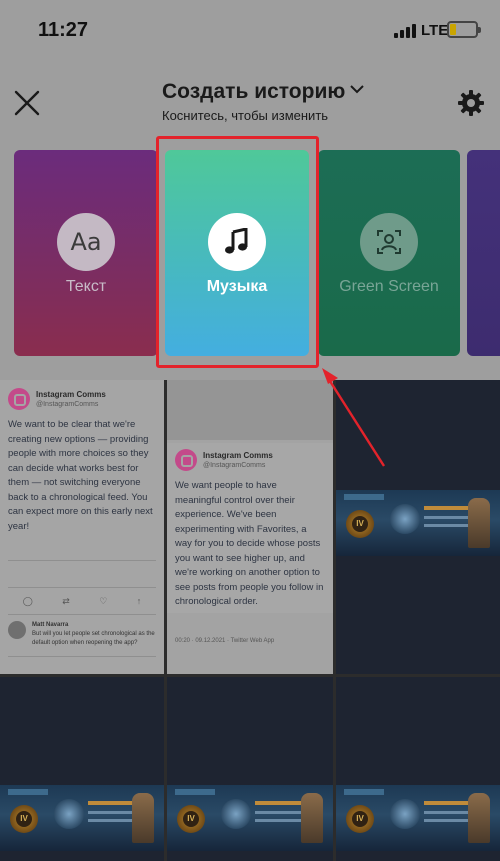 The height and width of the screenshot is (861, 500). What do you see at coordinates (483, 253) in the screenshot?
I see `mode-card-next` at bounding box center [483, 253].